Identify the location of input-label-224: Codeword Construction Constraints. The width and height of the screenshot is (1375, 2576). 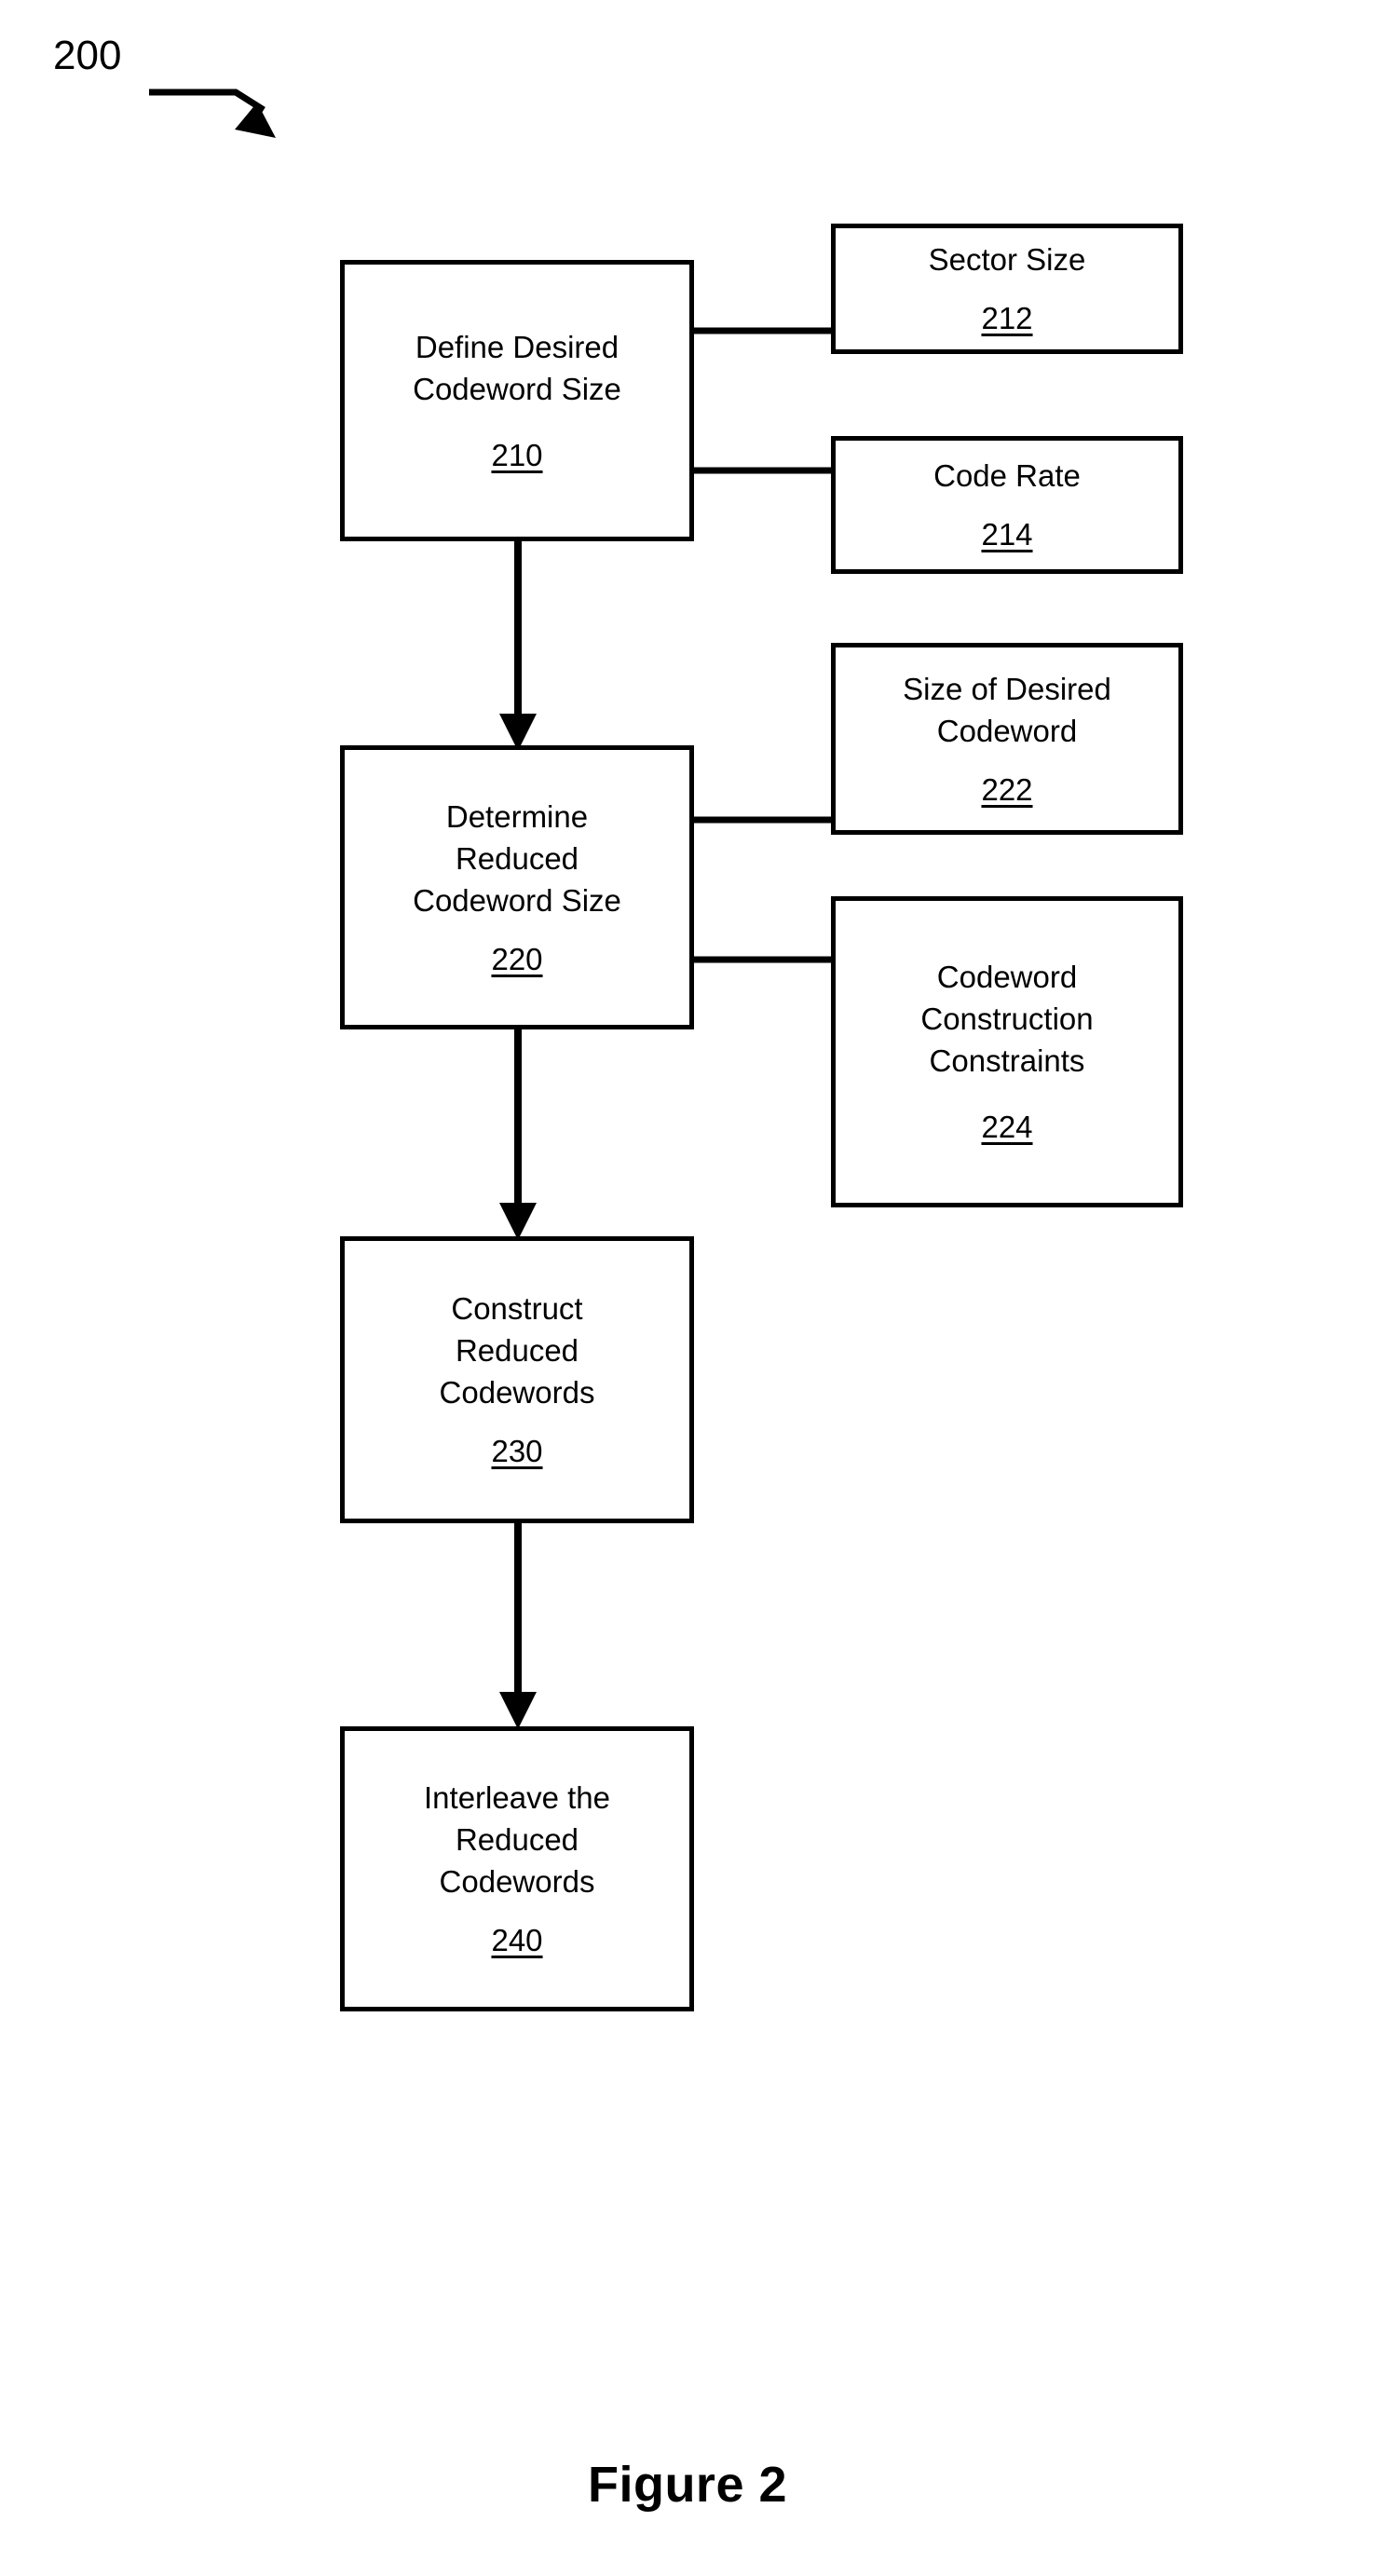
(1007, 1019).